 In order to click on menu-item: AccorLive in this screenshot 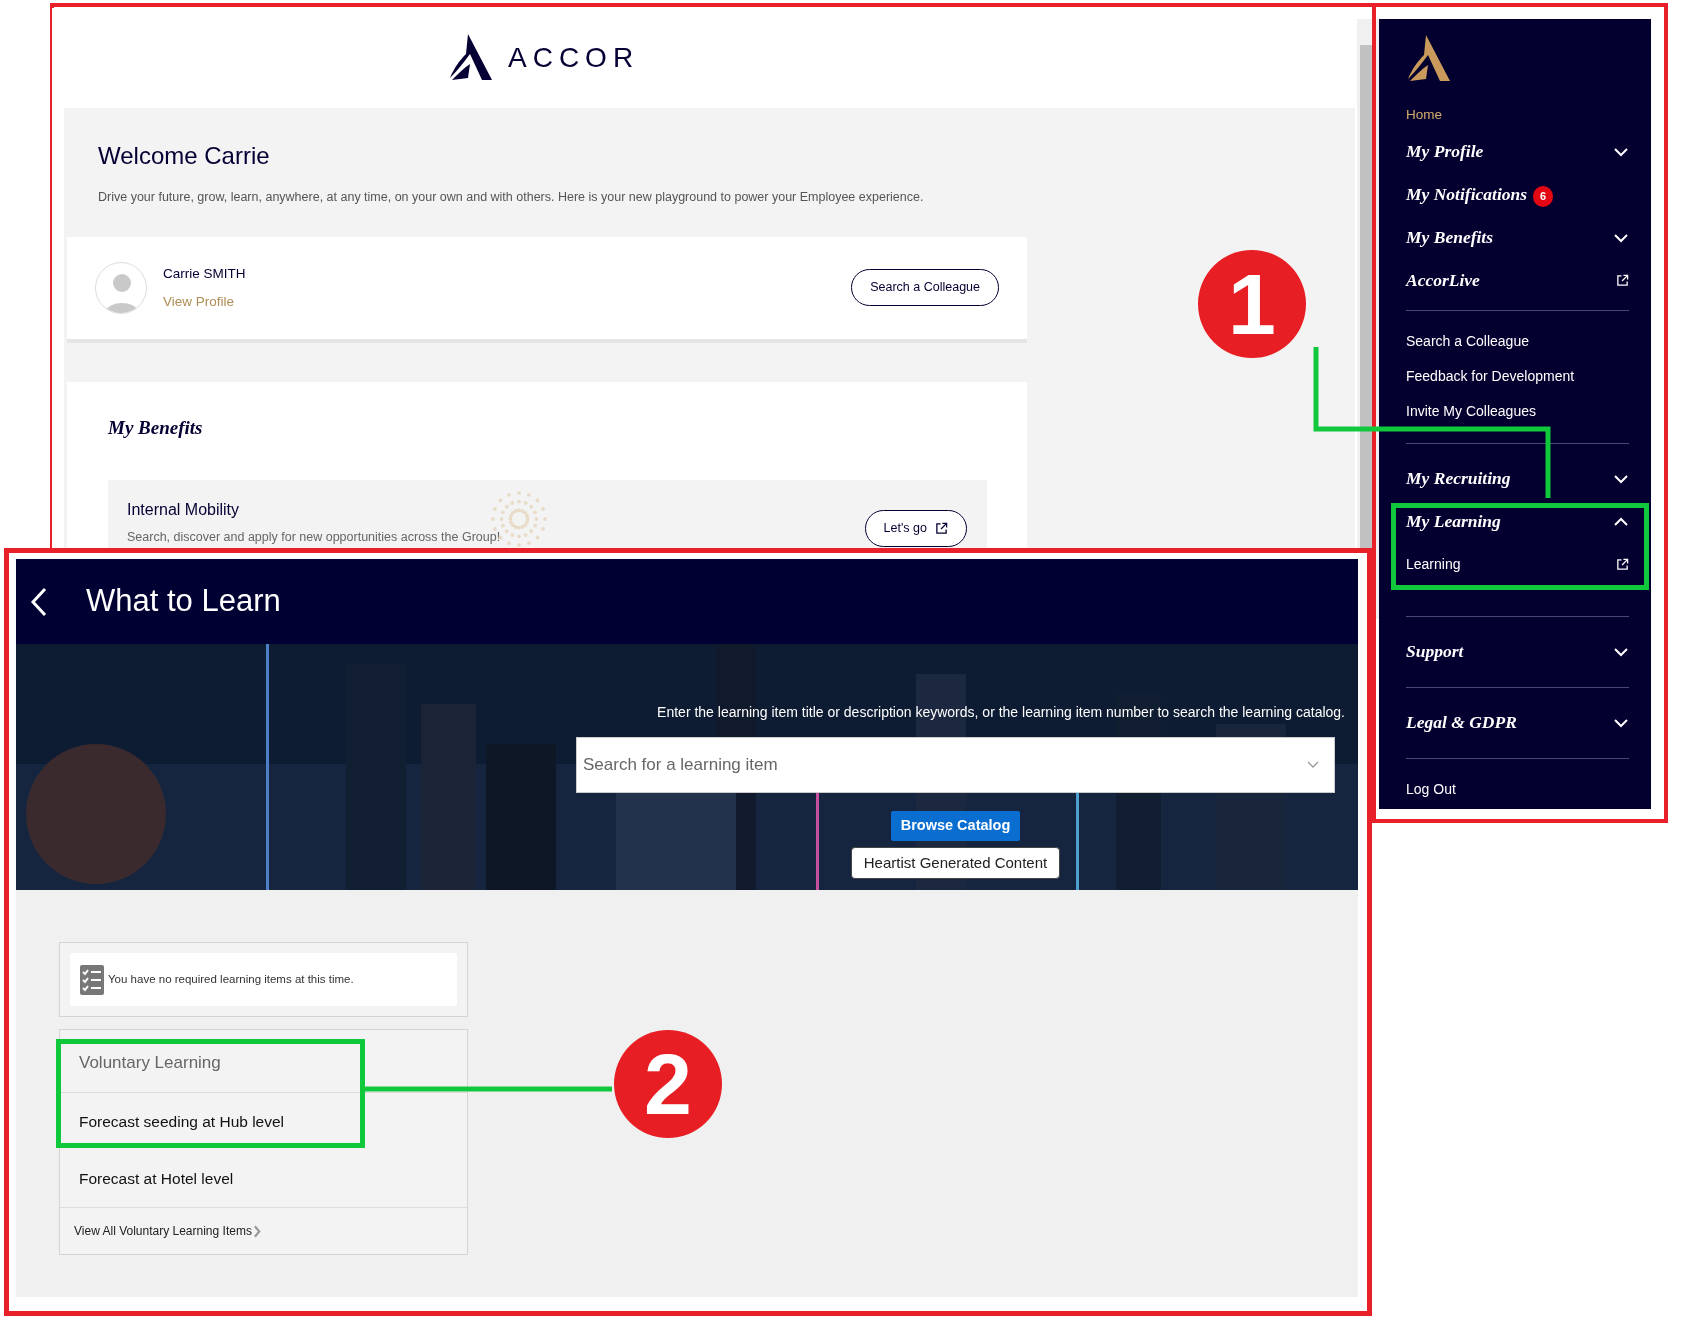, I will do `click(1517, 280)`.